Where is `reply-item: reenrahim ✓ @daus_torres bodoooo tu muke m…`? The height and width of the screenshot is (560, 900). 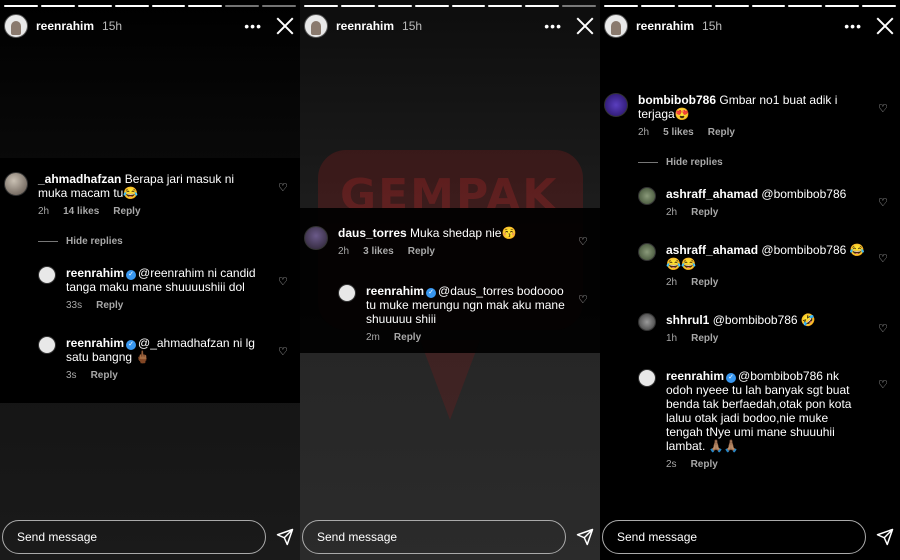 reply-item: reenrahim ✓ @daus_torres bodoooo tu muke m… is located at coordinates (452, 313).